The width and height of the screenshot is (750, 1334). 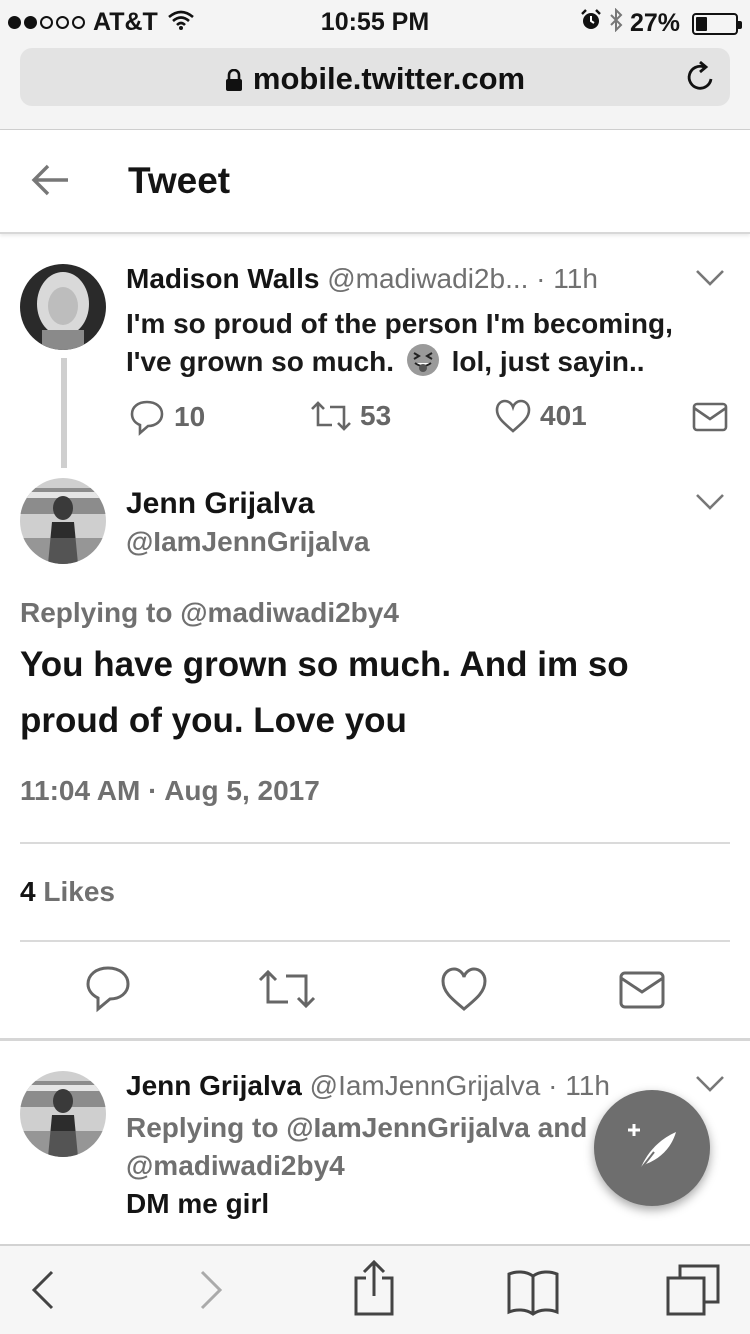 I want to click on reply-button, so click(x=108, y=989).